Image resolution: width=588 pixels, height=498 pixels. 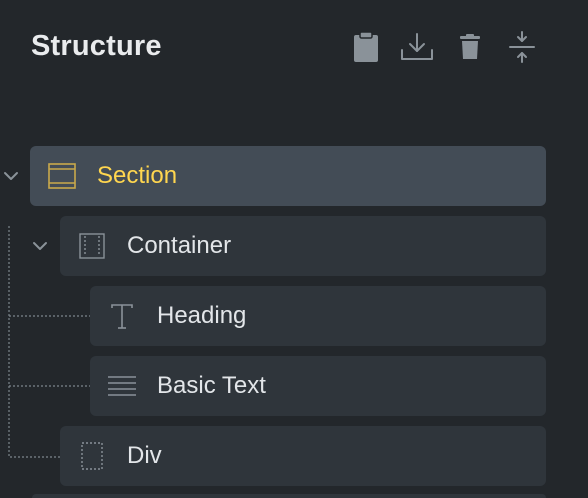 What do you see at coordinates (202, 315) in the screenshot?
I see `tree-node-label: Heading` at bounding box center [202, 315].